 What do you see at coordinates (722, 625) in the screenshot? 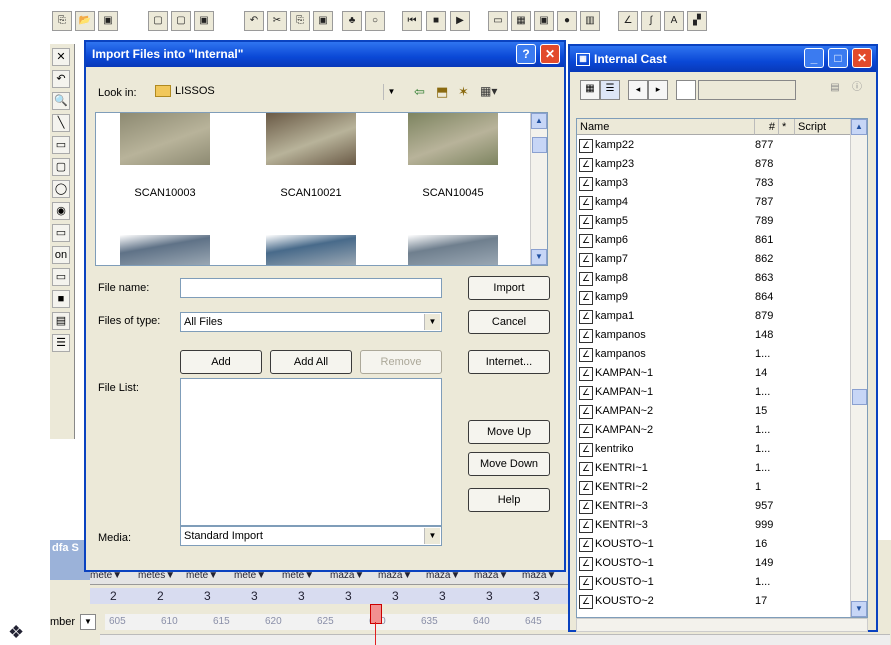
I see `cast-horizontal-scrollbar` at bounding box center [722, 625].